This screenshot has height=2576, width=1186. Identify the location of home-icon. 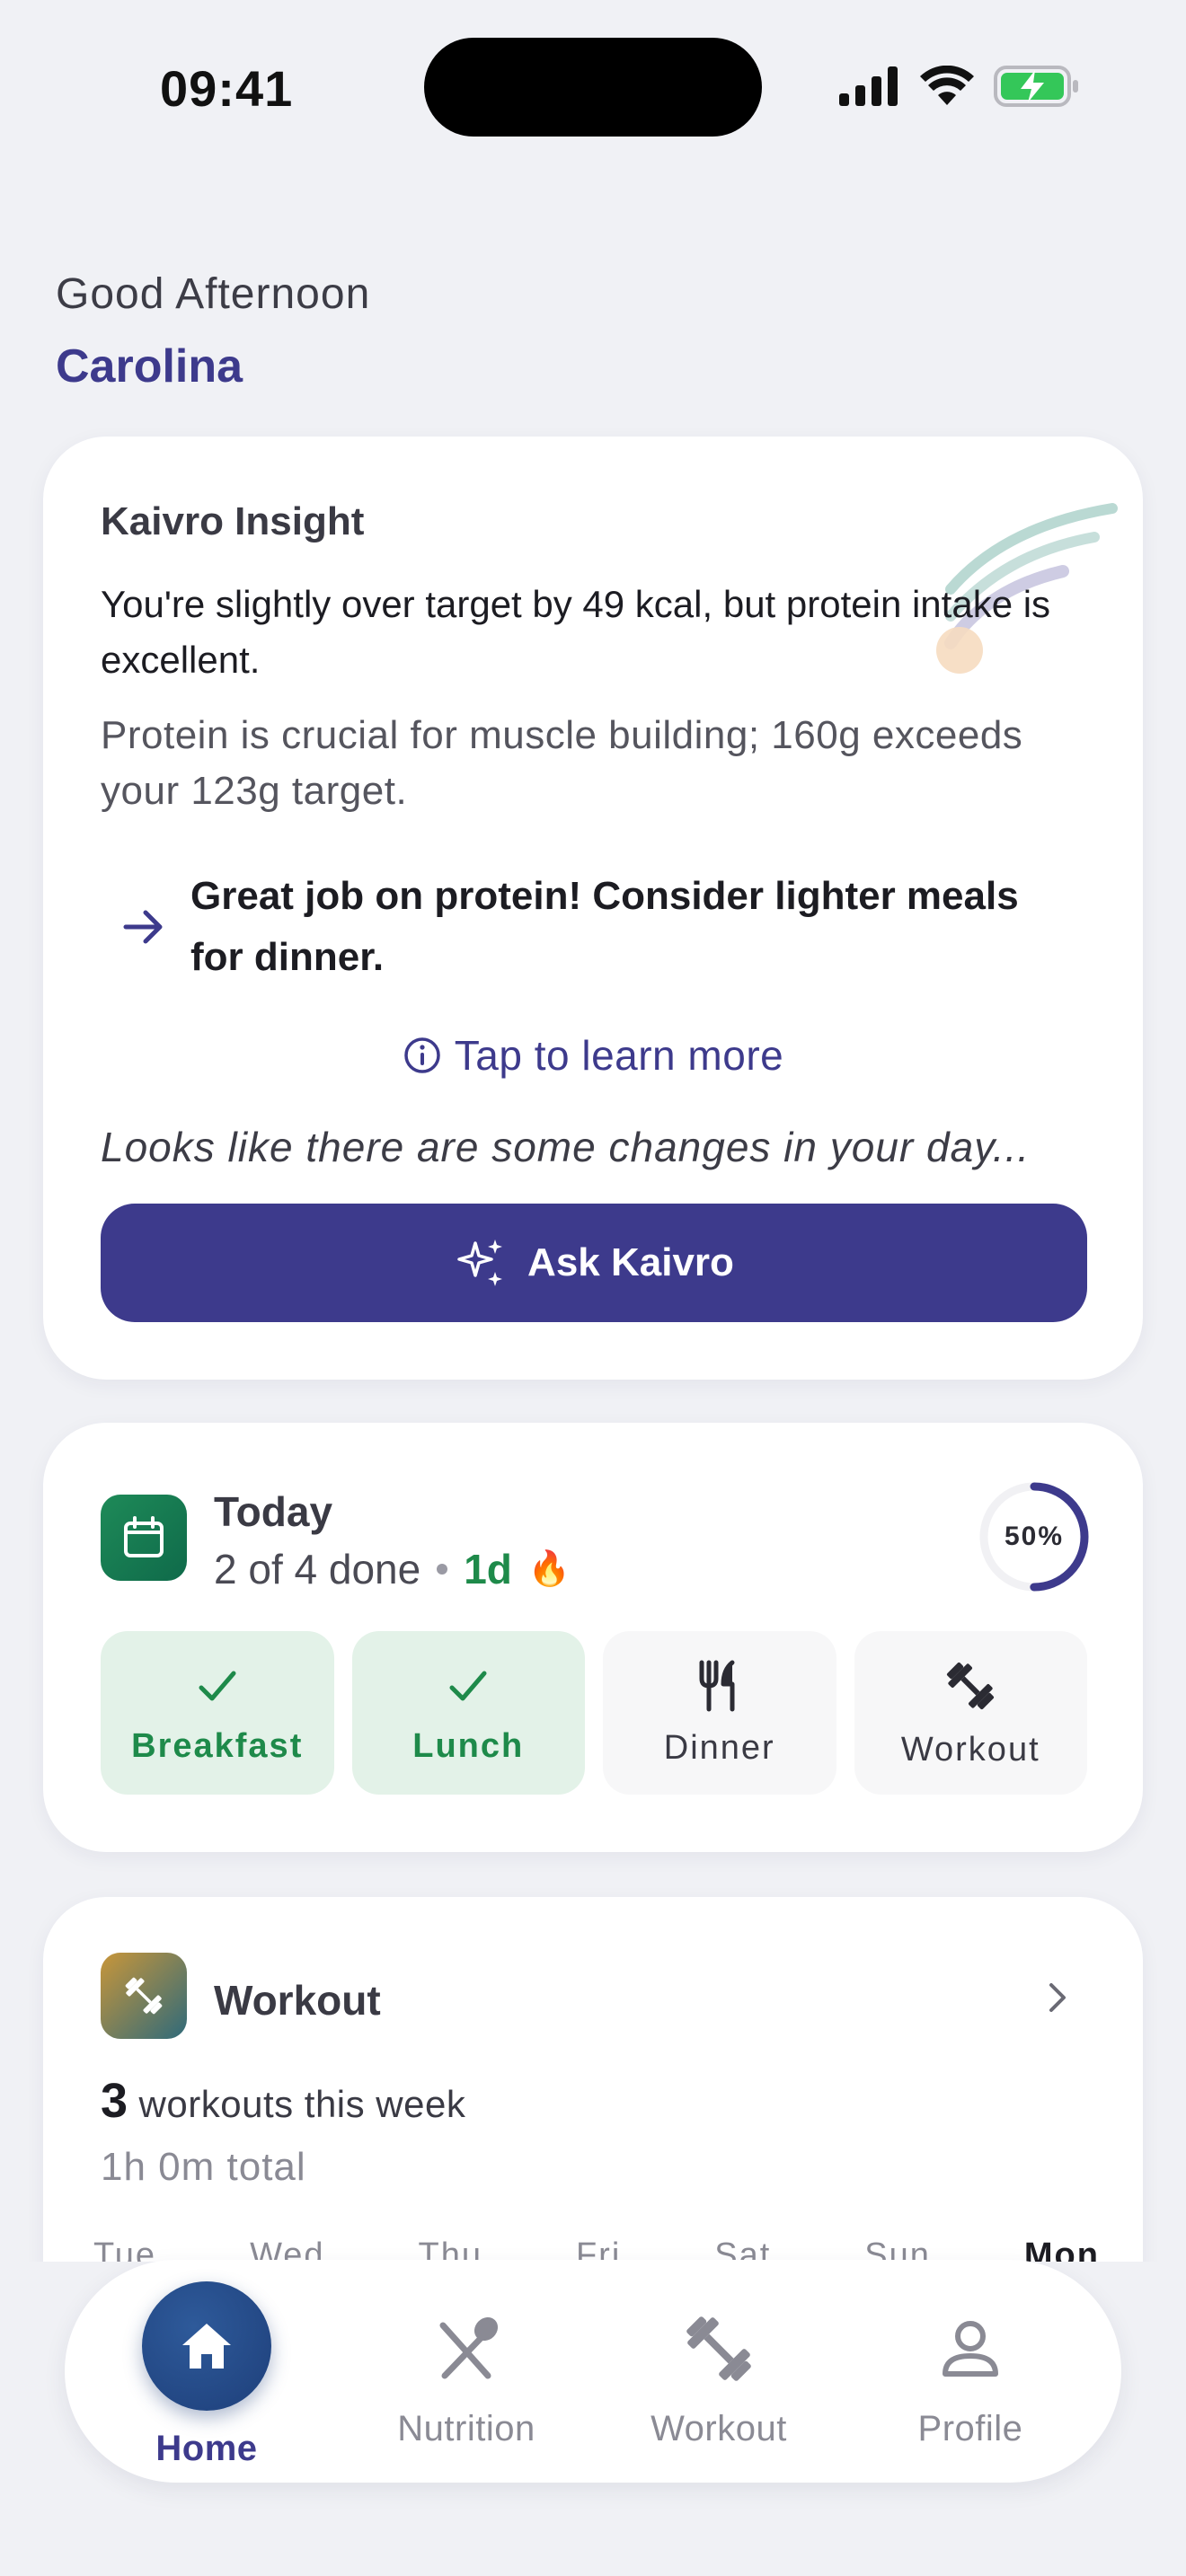
(206, 2346).